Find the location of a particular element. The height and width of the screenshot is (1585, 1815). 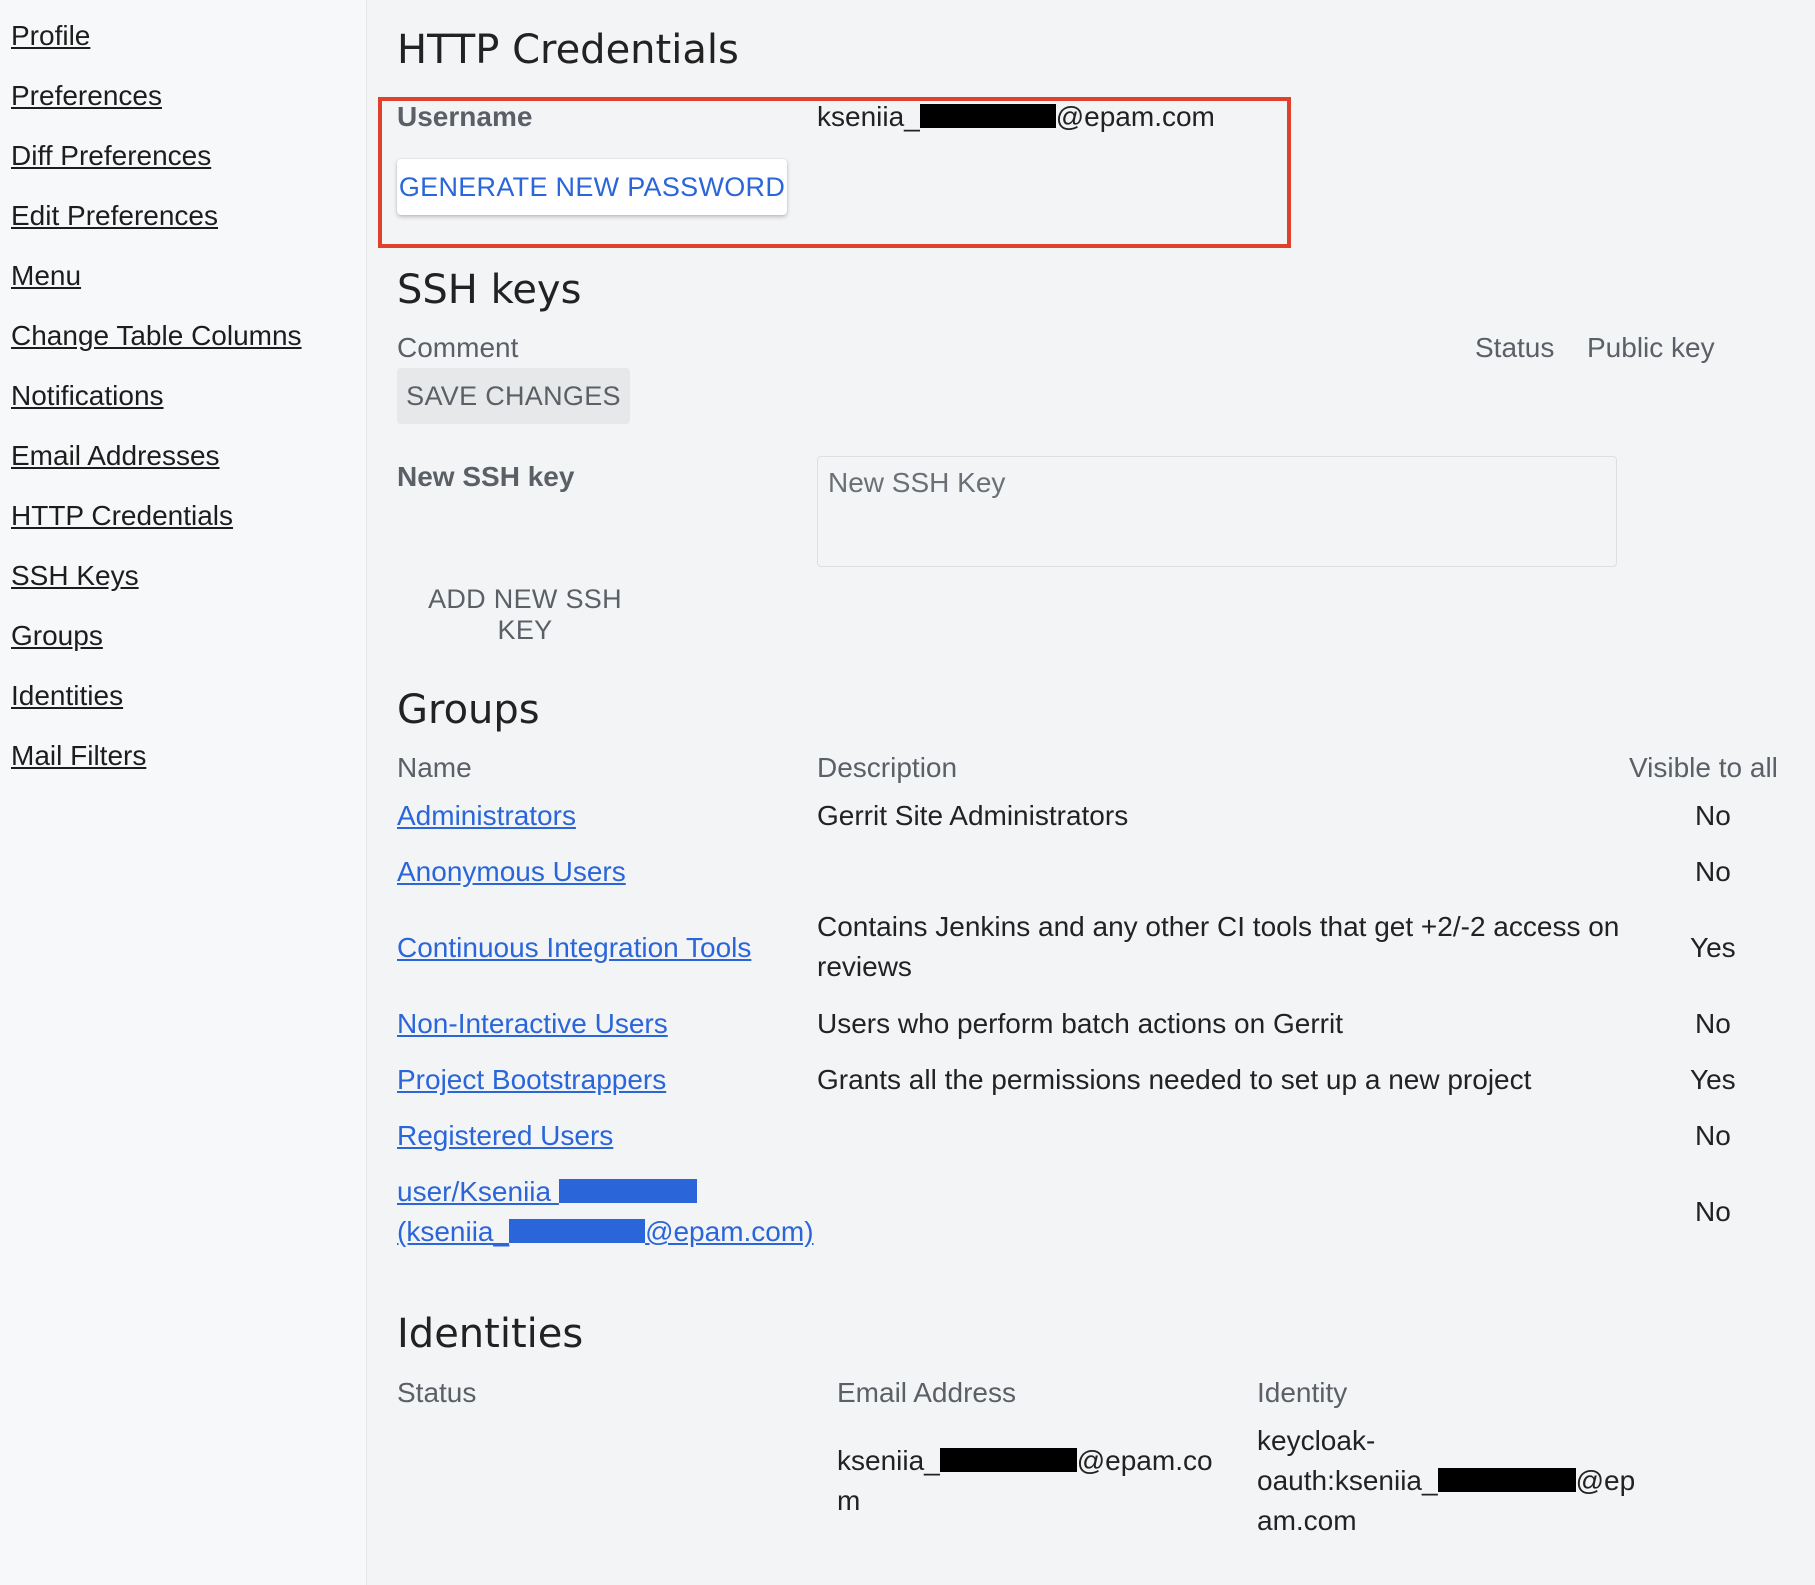

group-link-line1: user/Kseniia is located at coordinates (478, 1191).